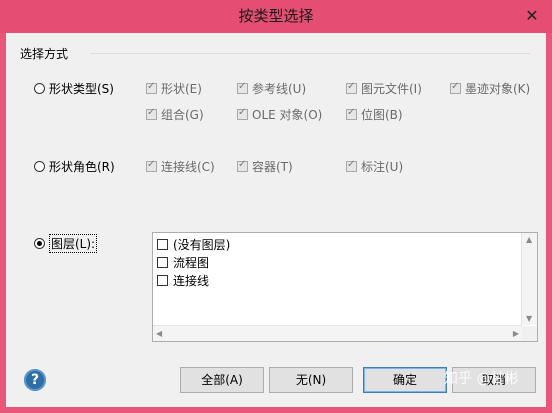 The height and width of the screenshot is (413, 552). What do you see at coordinates (191, 281) in the screenshot?
I see `list-item-label: 连接线` at bounding box center [191, 281].